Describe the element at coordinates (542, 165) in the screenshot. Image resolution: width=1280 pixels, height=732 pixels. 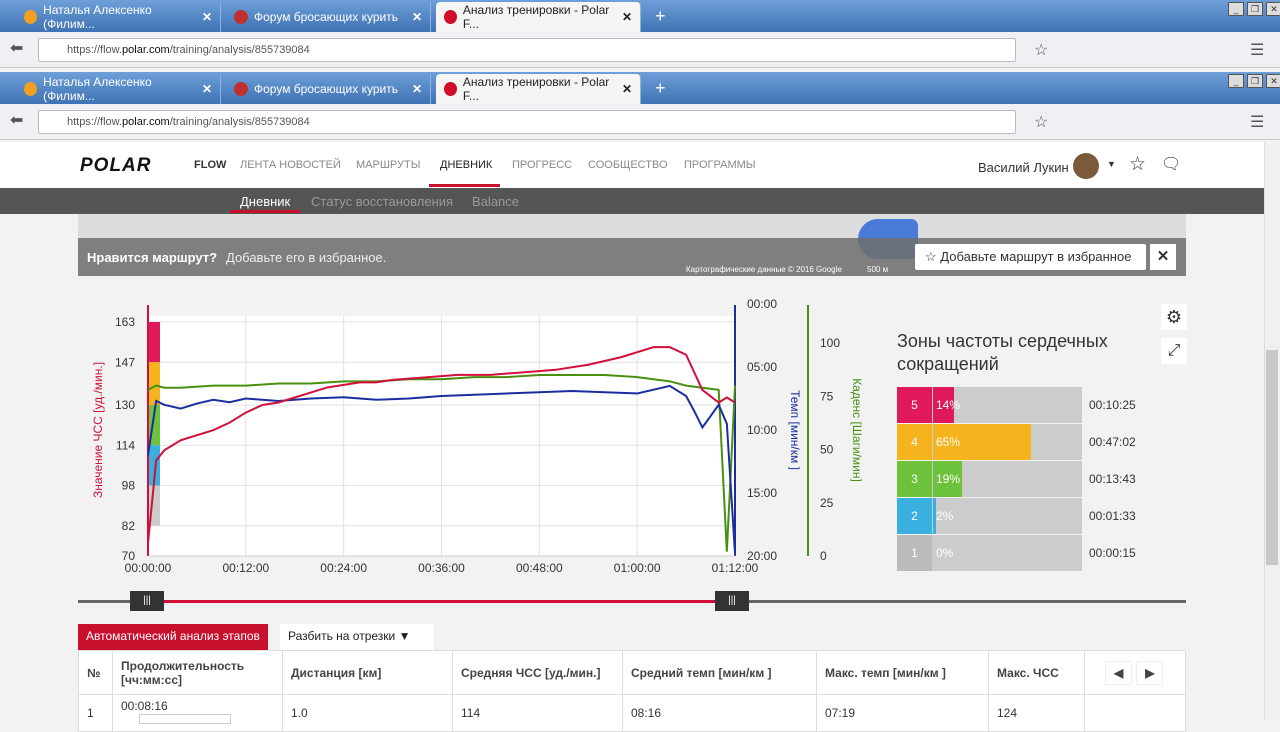
I see `nav-item: ПРОГРЕСС` at that location.